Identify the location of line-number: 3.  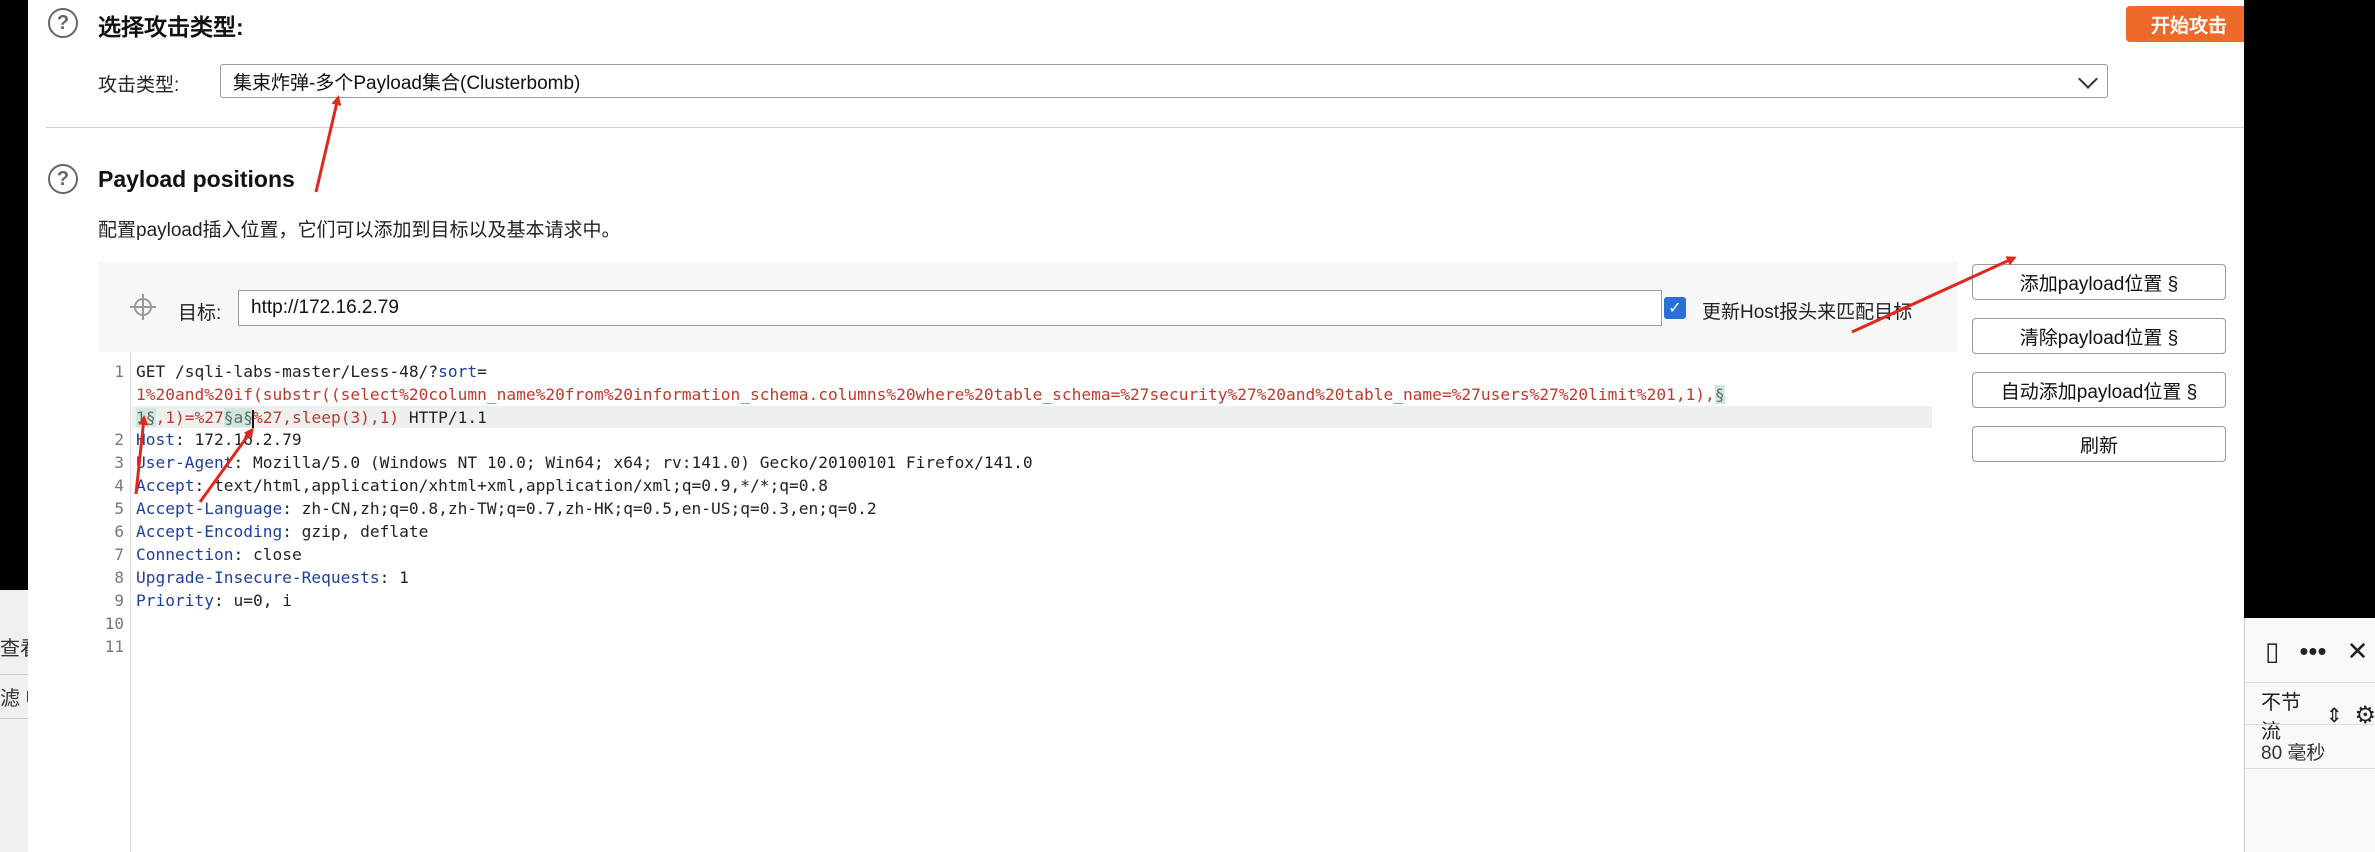
(119, 462).